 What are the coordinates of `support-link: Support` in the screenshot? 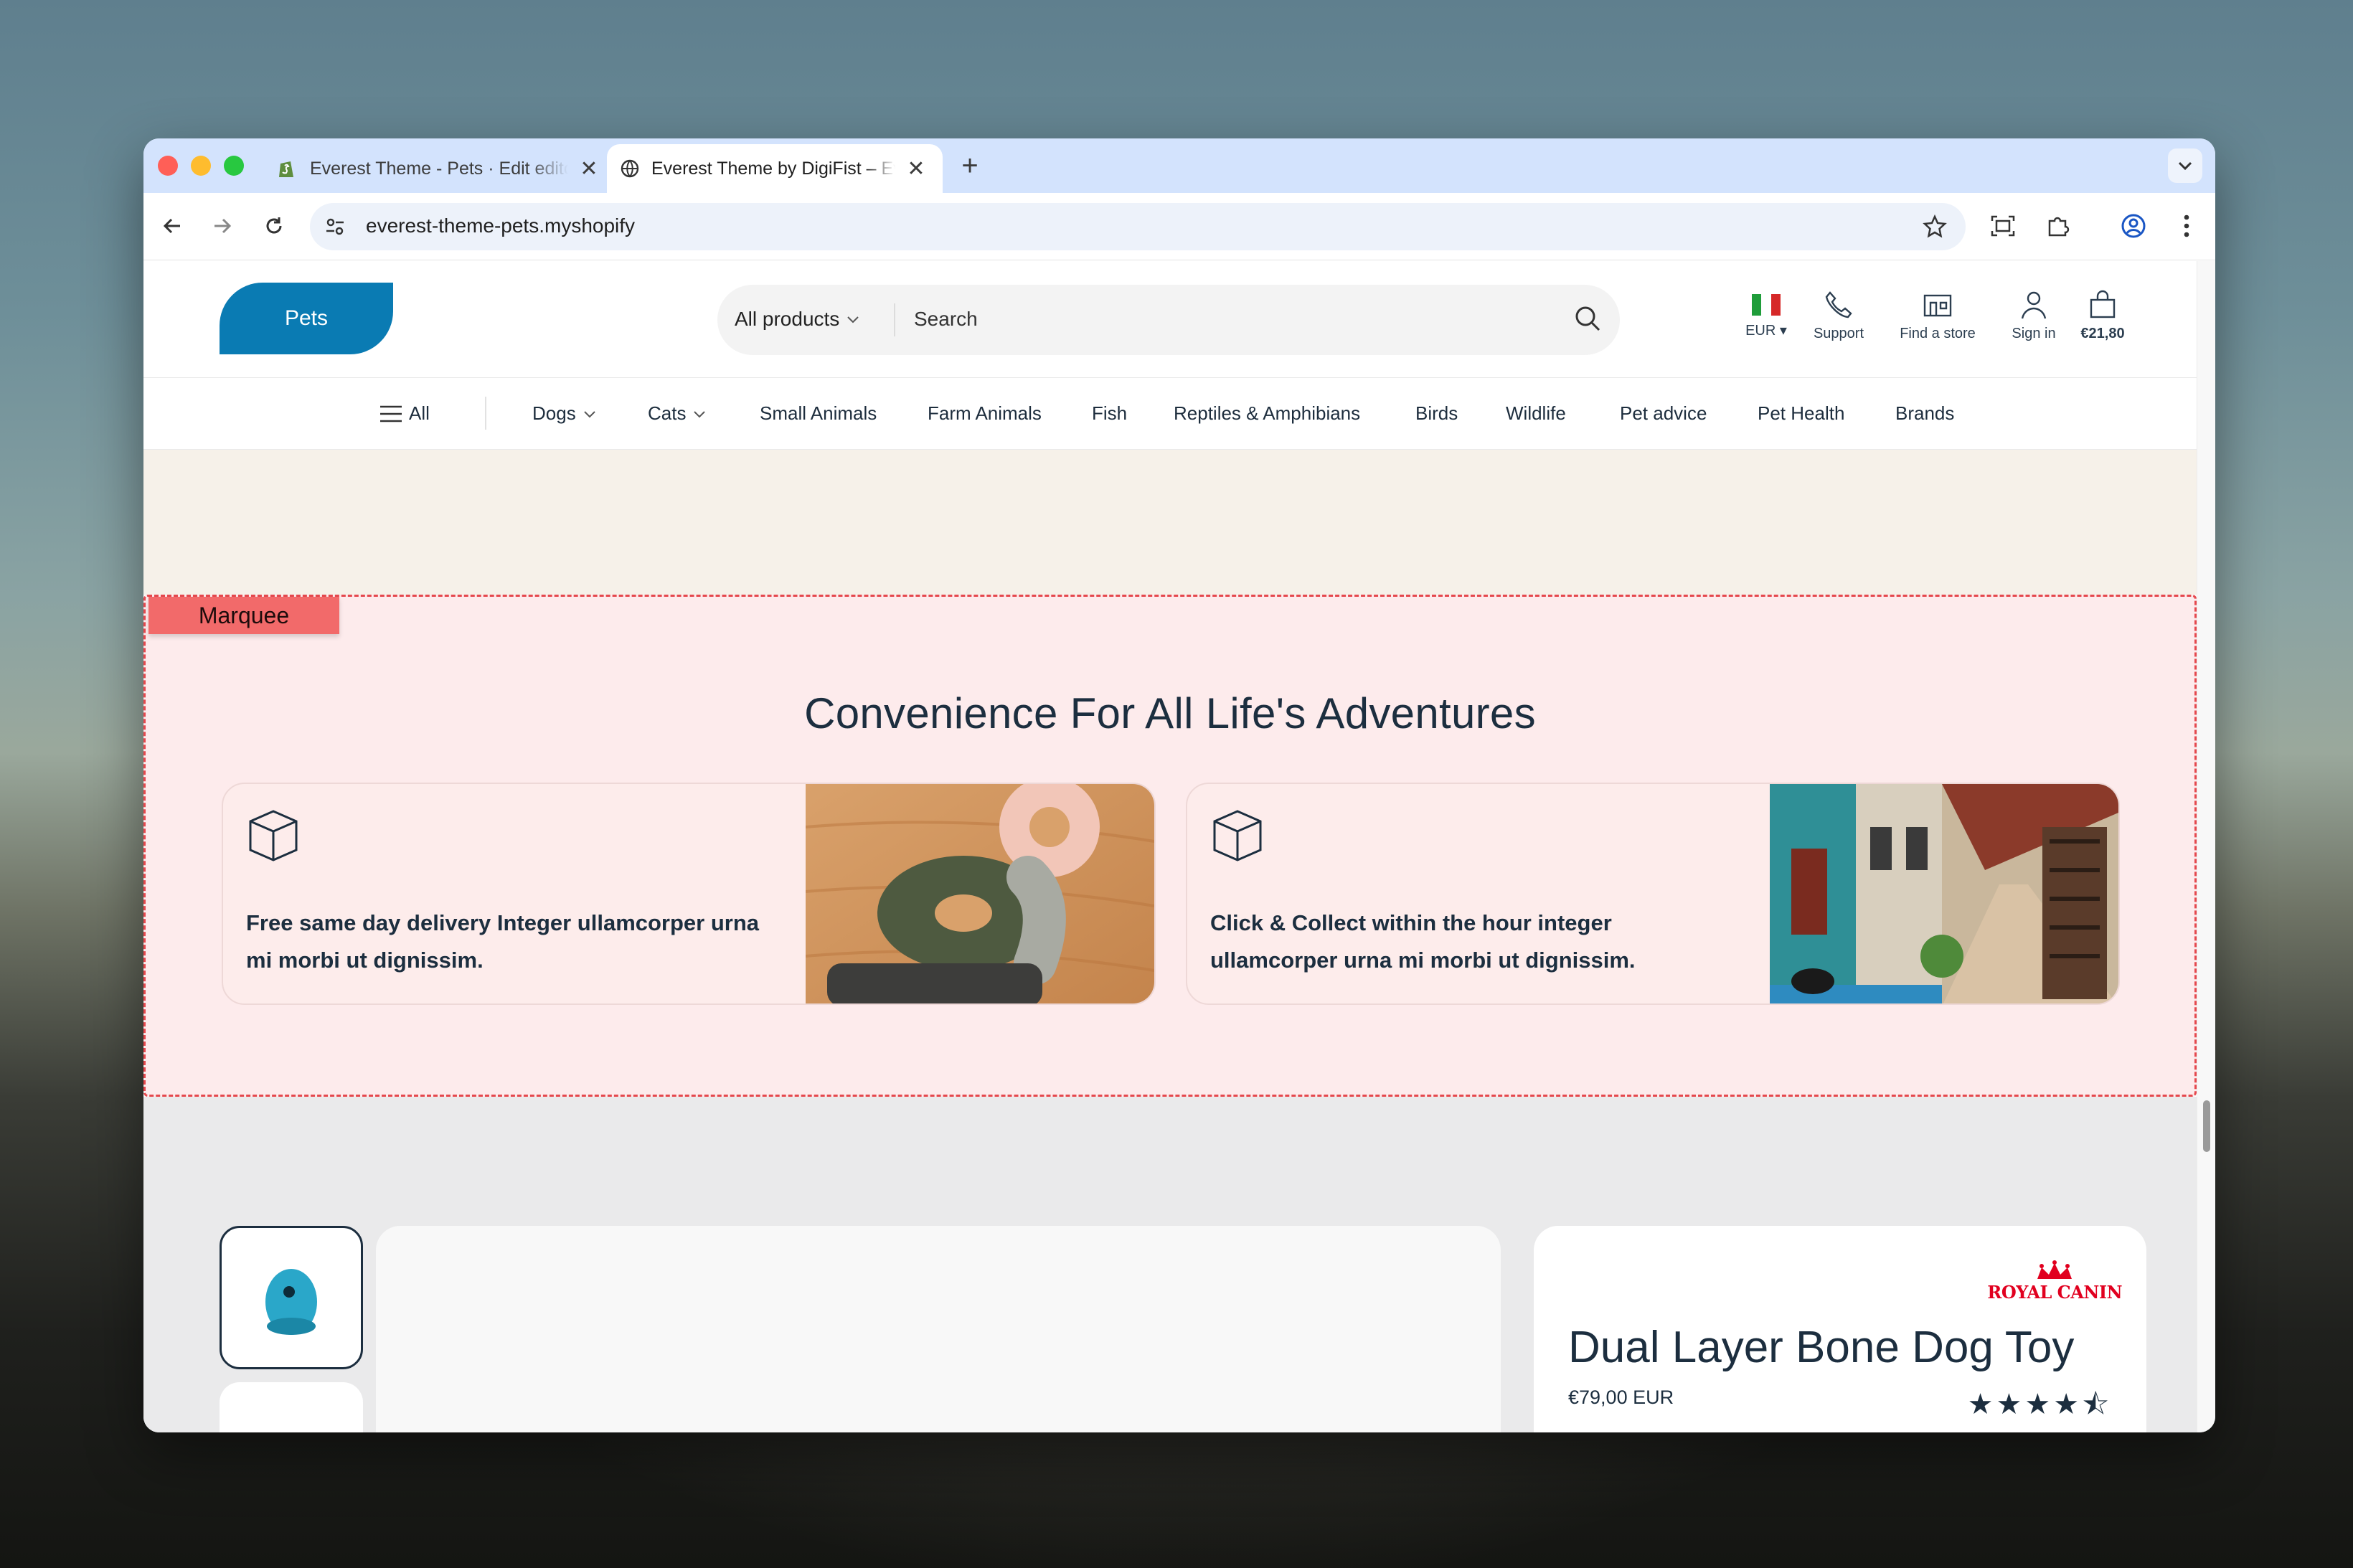 It's located at (1839, 316).